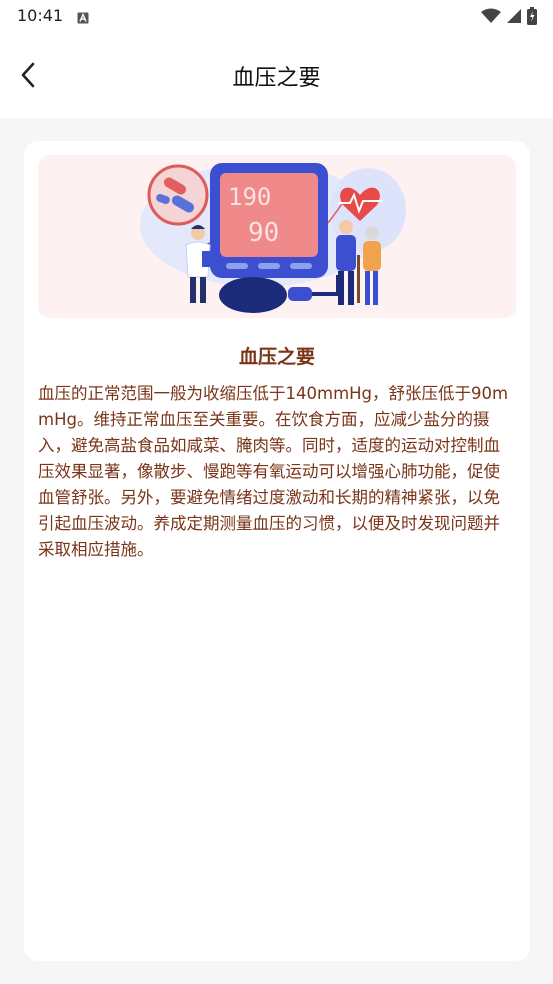 The width and height of the screenshot is (553, 984). I want to click on status-icons, so click(509, 18).